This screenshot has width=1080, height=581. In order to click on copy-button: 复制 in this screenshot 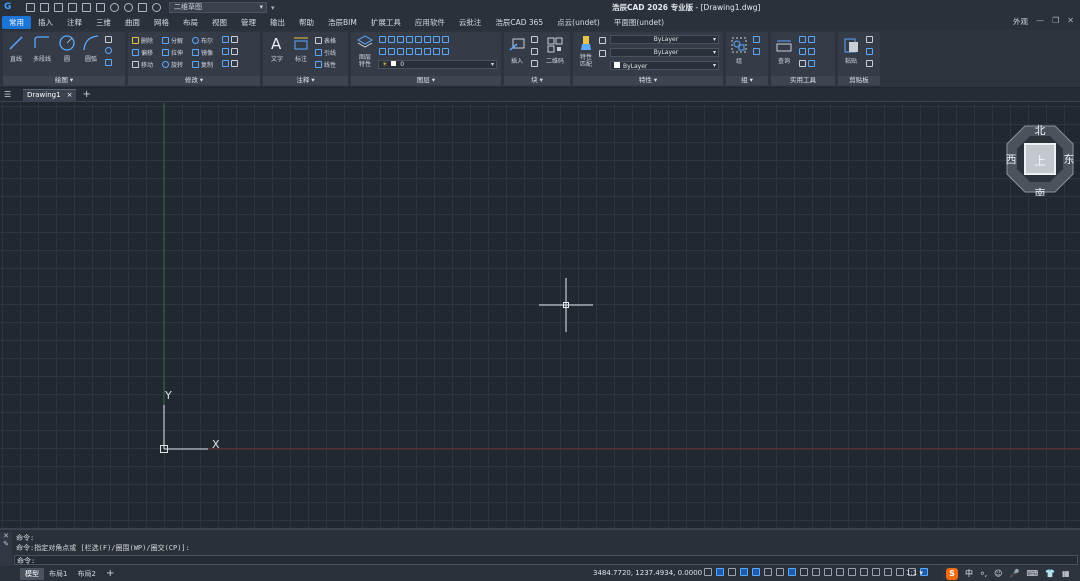, I will do `click(202, 64)`.